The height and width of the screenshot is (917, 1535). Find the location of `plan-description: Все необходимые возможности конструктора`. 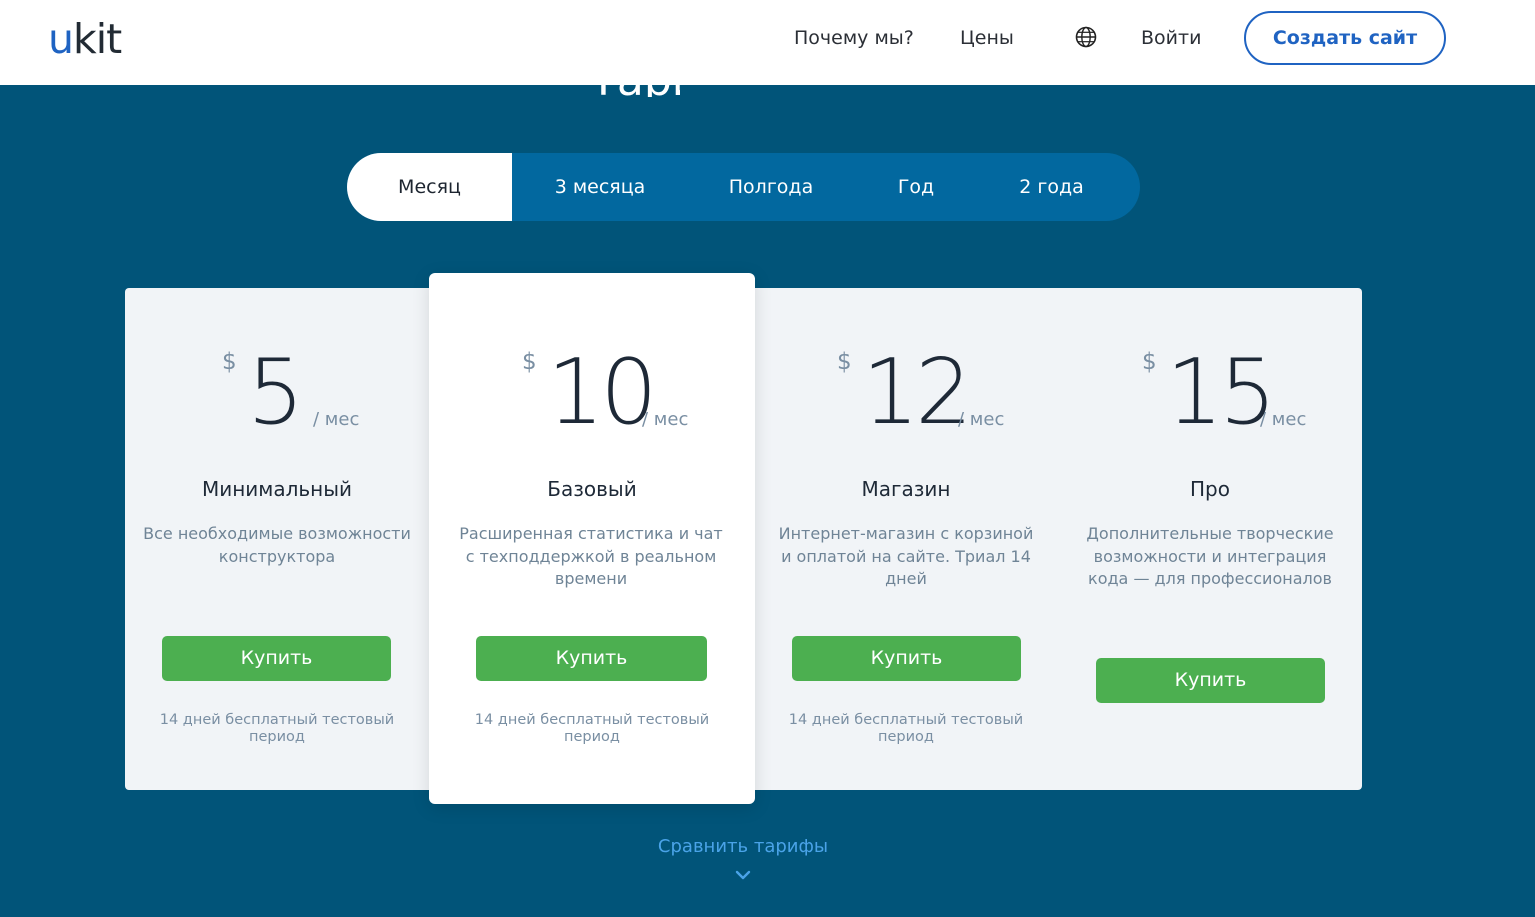

plan-description: Все необходимые возможности конструктора is located at coordinates (277, 545).